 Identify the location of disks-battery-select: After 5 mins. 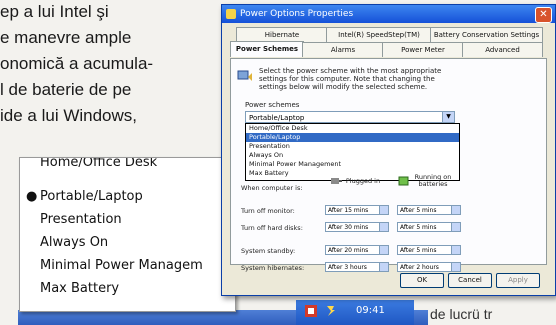
(429, 227).